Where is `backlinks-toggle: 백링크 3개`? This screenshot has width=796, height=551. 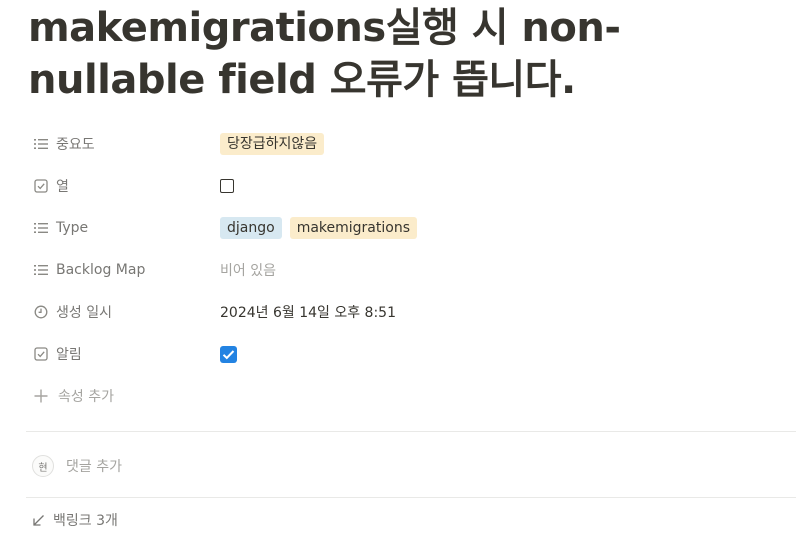 backlinks-toggle: 백링크 3개 is located at coordinates (75, 520).